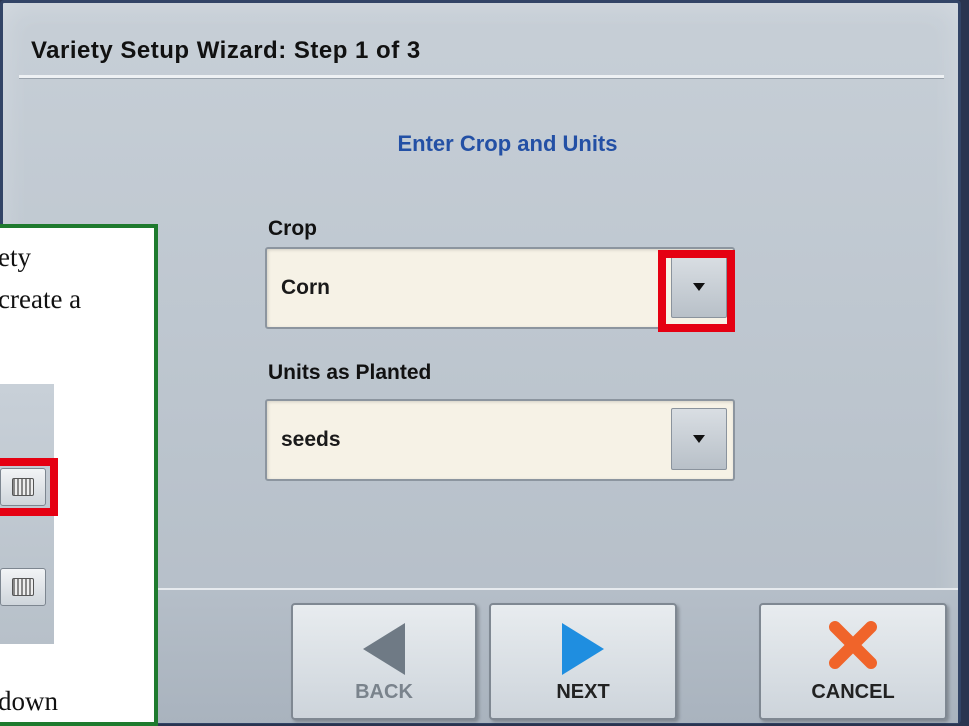 This screenshot has height=726, width=969. I want to click on crop-value: Corn, so click(305, 287).